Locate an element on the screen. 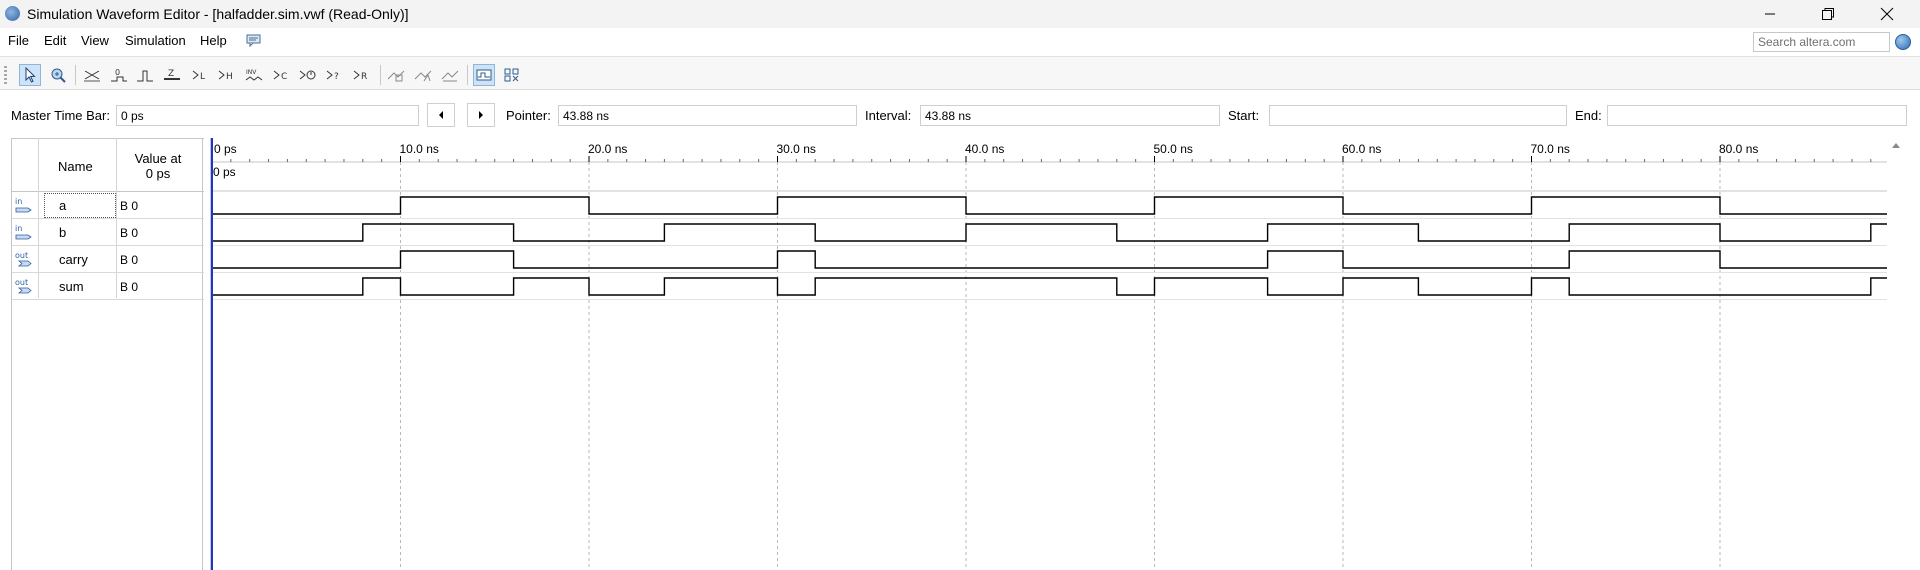 The height and width of the screenshot is (570, 1920). toolbar-grip is located at coordinates (5, 75).